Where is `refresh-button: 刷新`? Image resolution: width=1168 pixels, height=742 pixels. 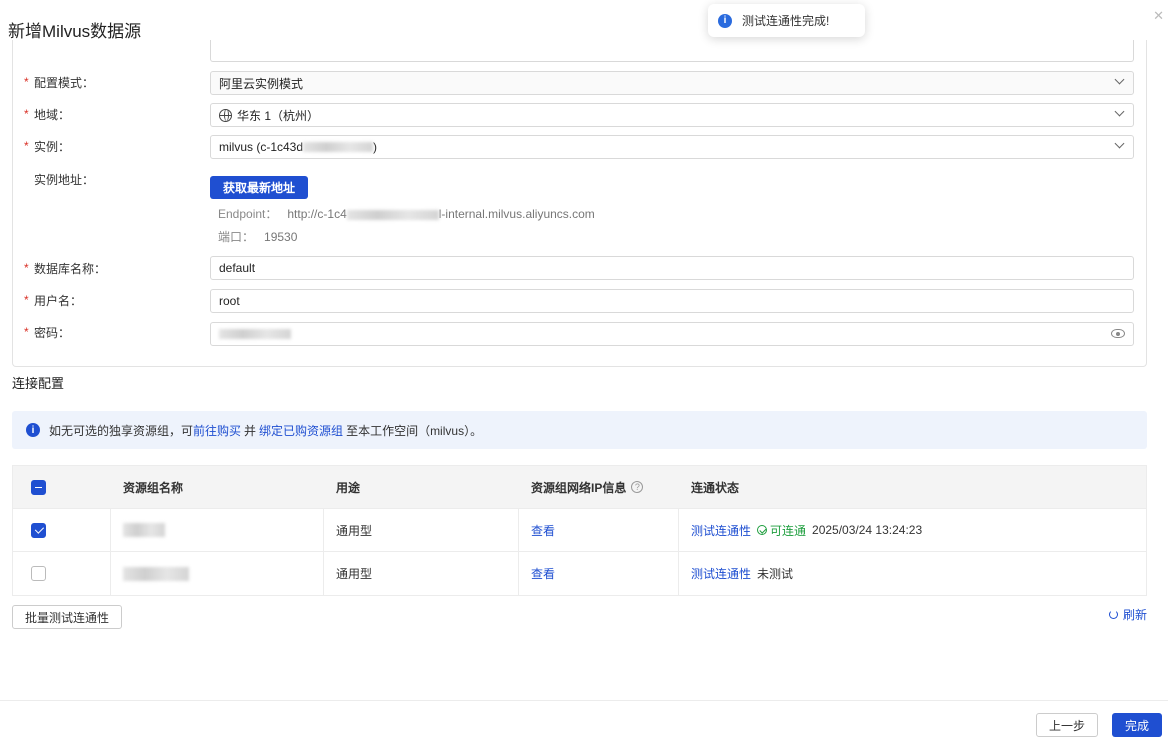 refresh-button: 刷新 is located at coordinates (1127, 614).